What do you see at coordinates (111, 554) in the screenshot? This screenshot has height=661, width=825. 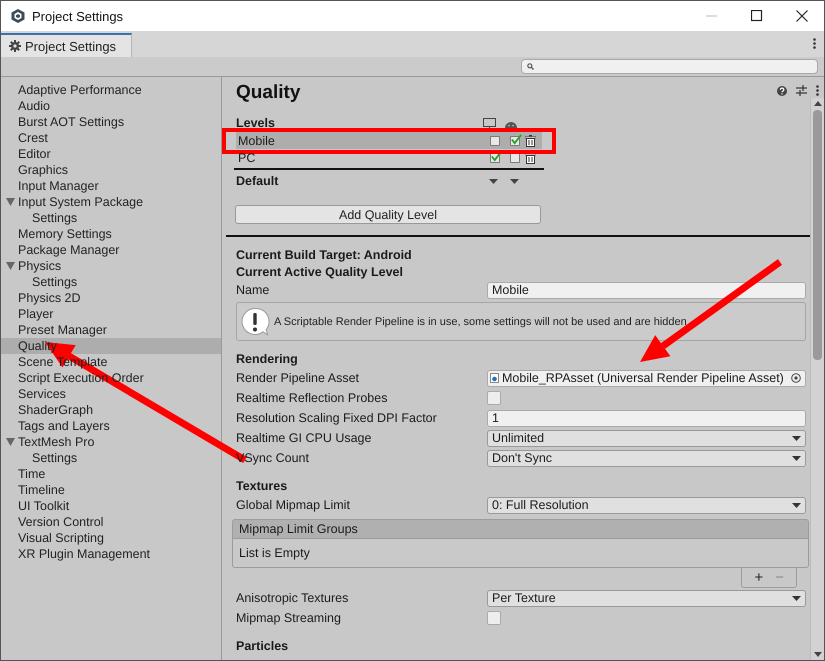 I see `sidebar-item: XR Plugin Management` at bounding box center [111, 554].